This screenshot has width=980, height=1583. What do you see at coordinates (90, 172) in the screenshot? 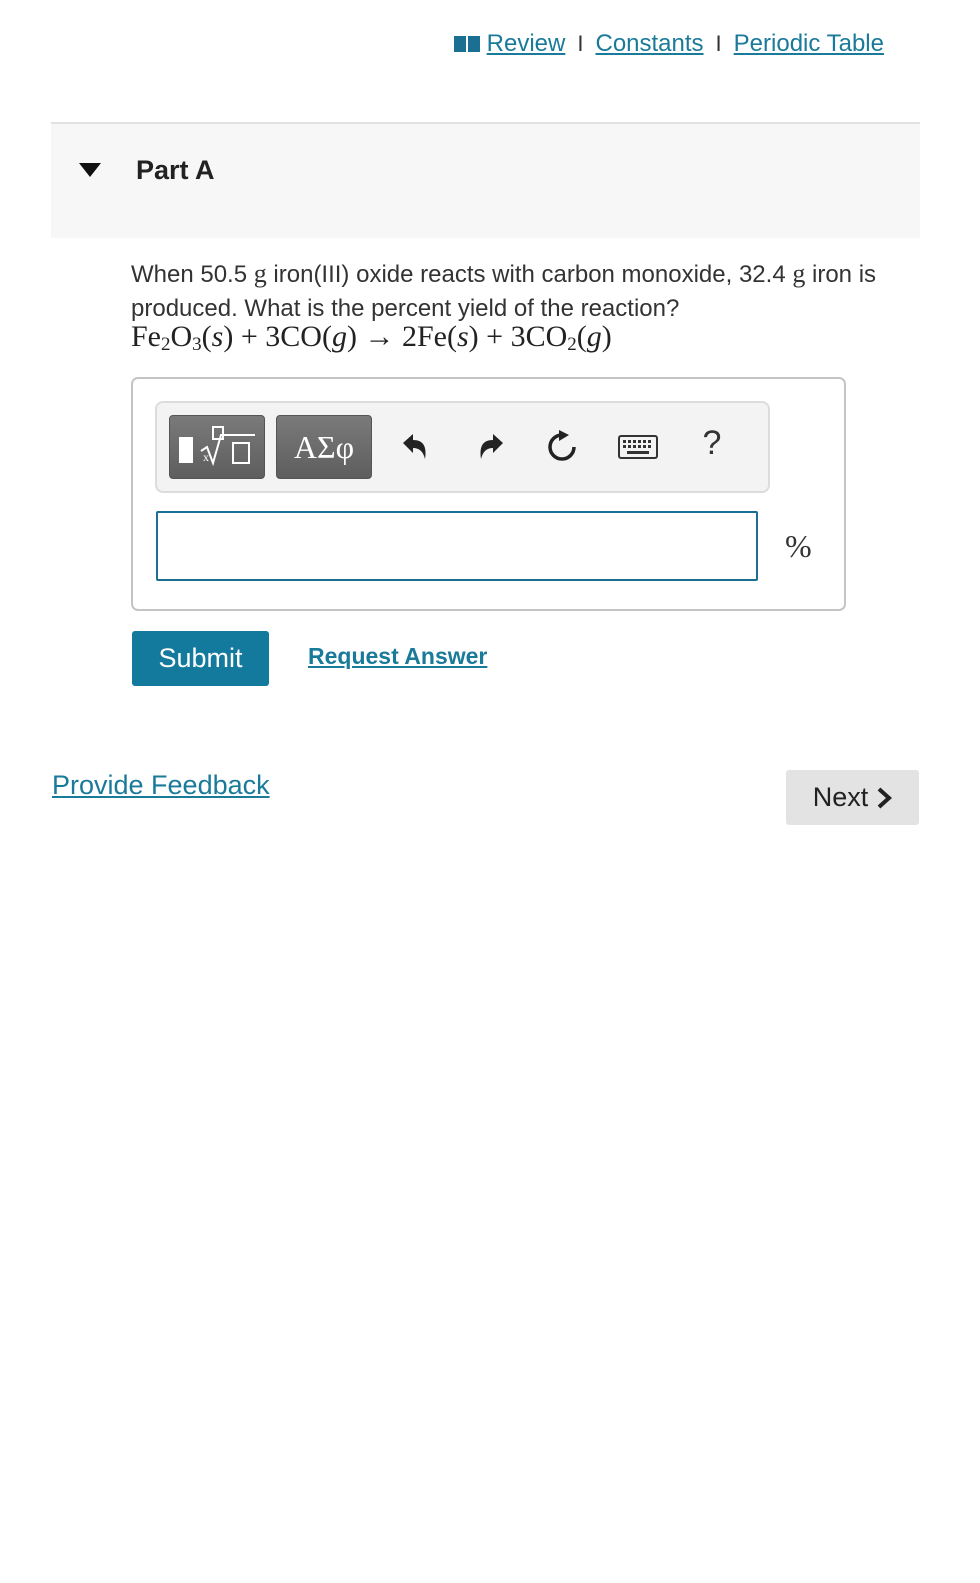
I see `collapse-caret-icon` at bounding box center [90, 172].